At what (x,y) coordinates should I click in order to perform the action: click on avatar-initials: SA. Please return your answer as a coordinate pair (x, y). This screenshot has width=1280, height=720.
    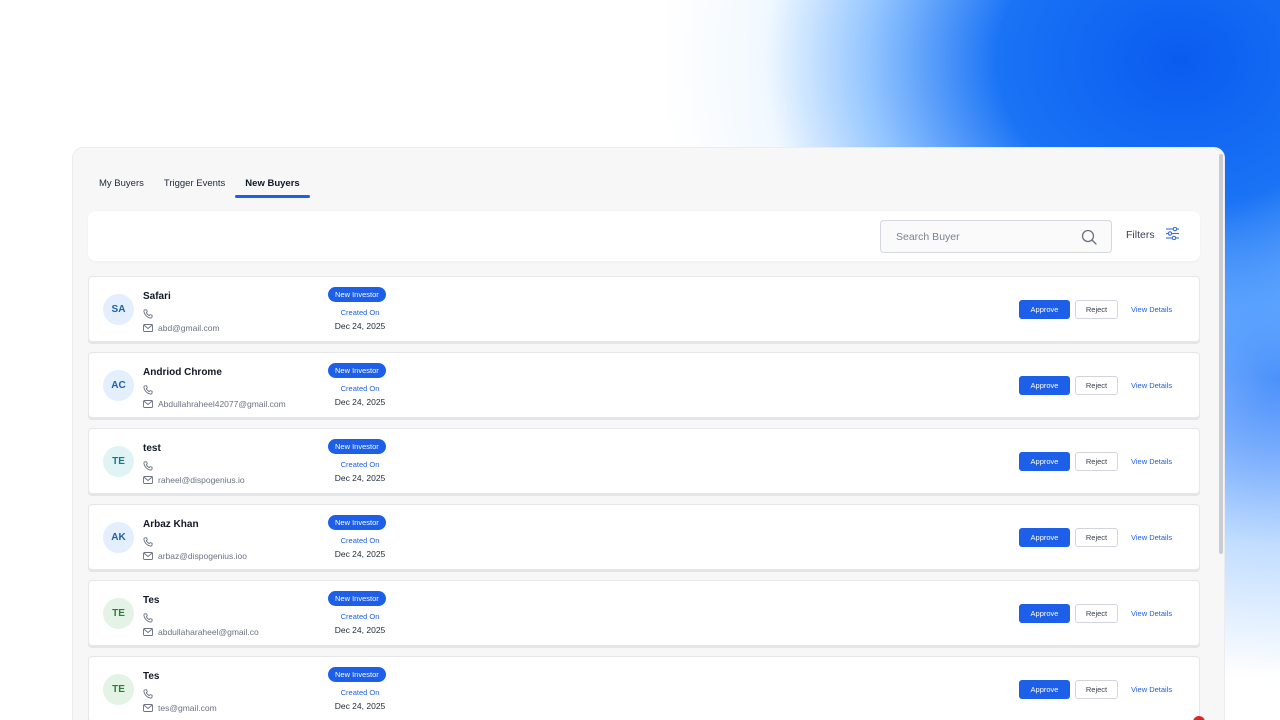
    Looking at the image, I should click on (118, 309).